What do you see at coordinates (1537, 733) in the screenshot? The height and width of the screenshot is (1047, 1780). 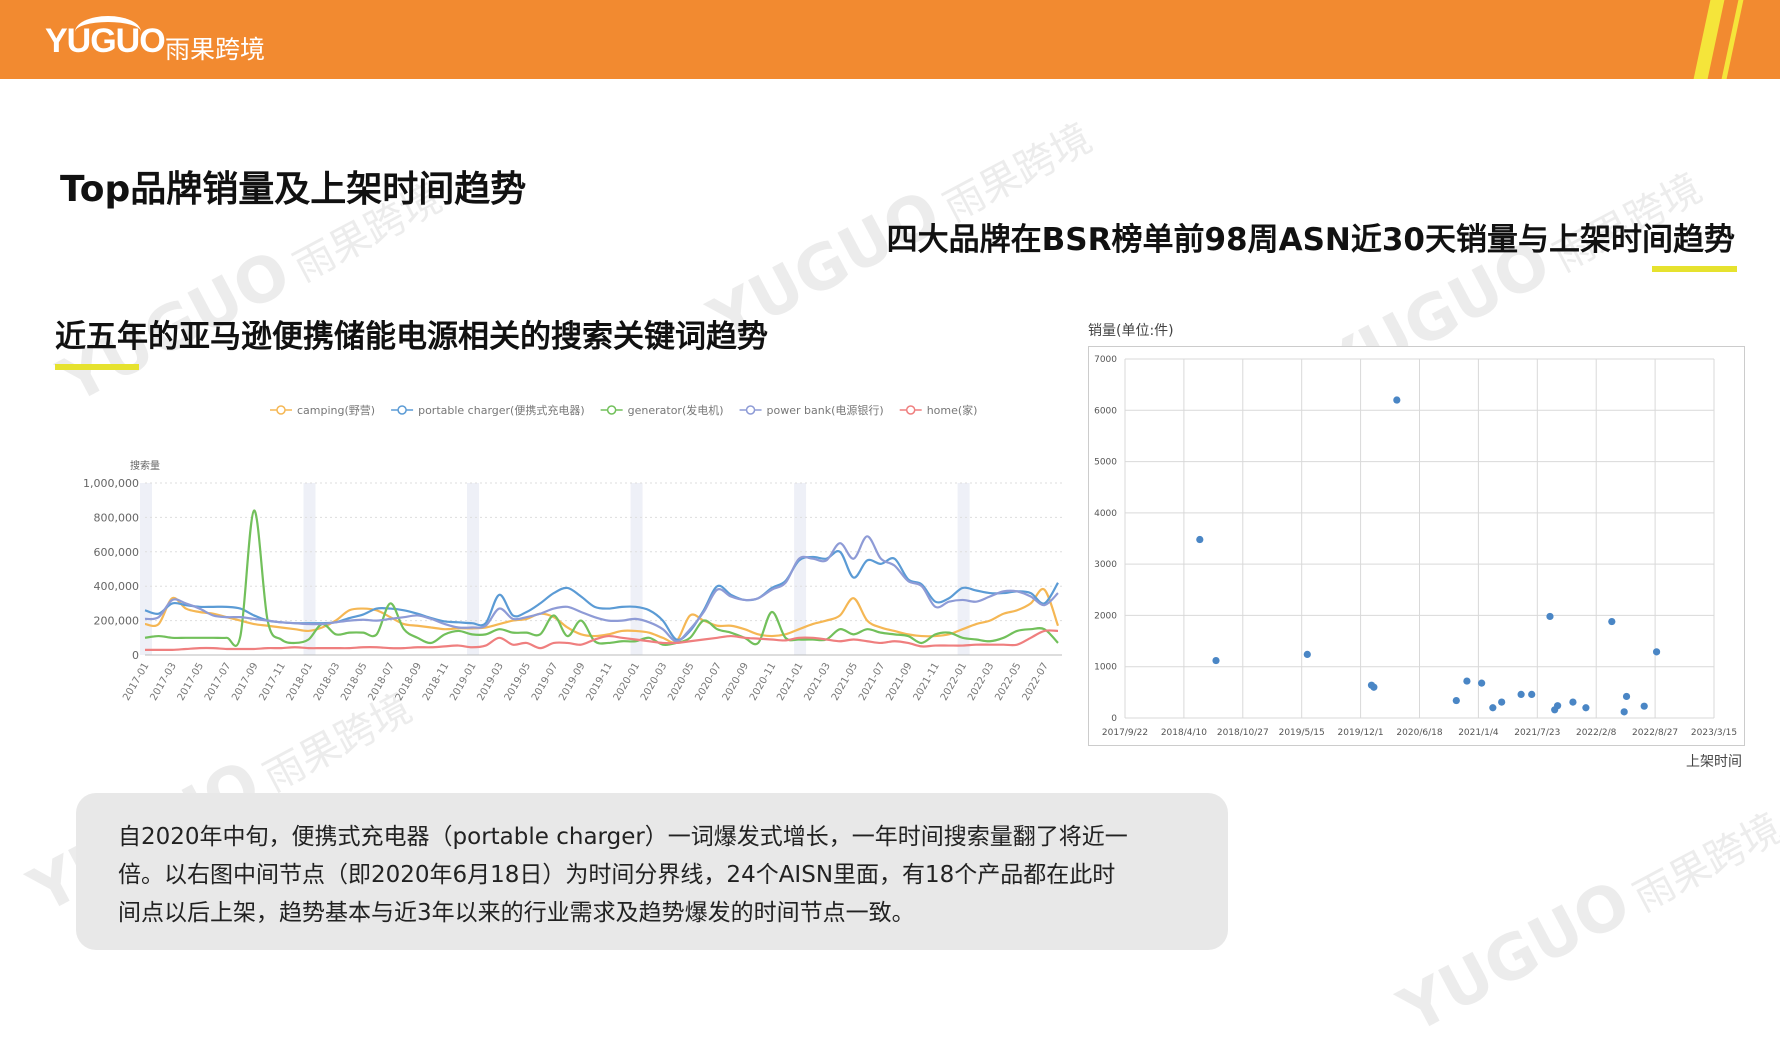 I see `x-tick-label: 2021/7/23` at bounding box center [1537, 733].